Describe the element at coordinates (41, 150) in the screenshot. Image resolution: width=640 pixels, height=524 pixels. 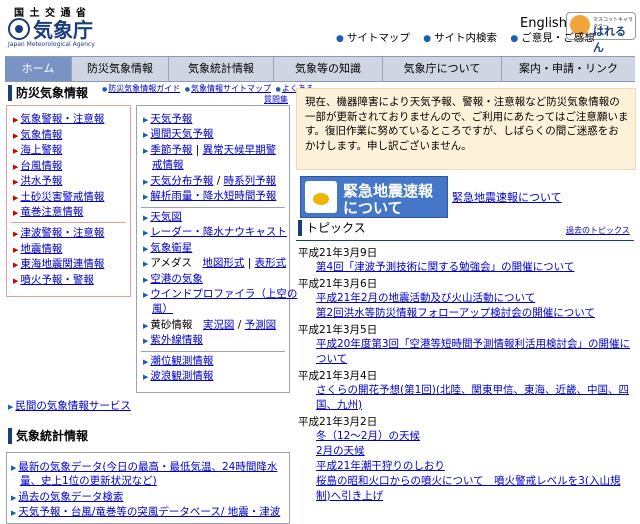
I see `link-kaijou: 海上警報` at that location.